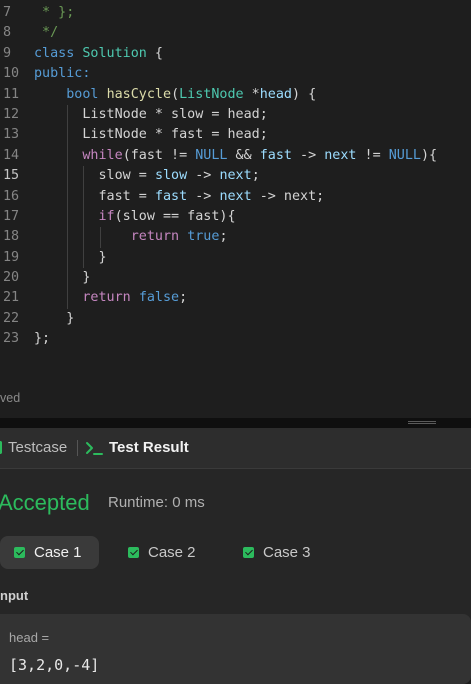 The image size is (471, 684). What do you see at coordinates (139, 94) in the screenshot?
I see `code-token: hasCycle` at bounding box center [139, 94].